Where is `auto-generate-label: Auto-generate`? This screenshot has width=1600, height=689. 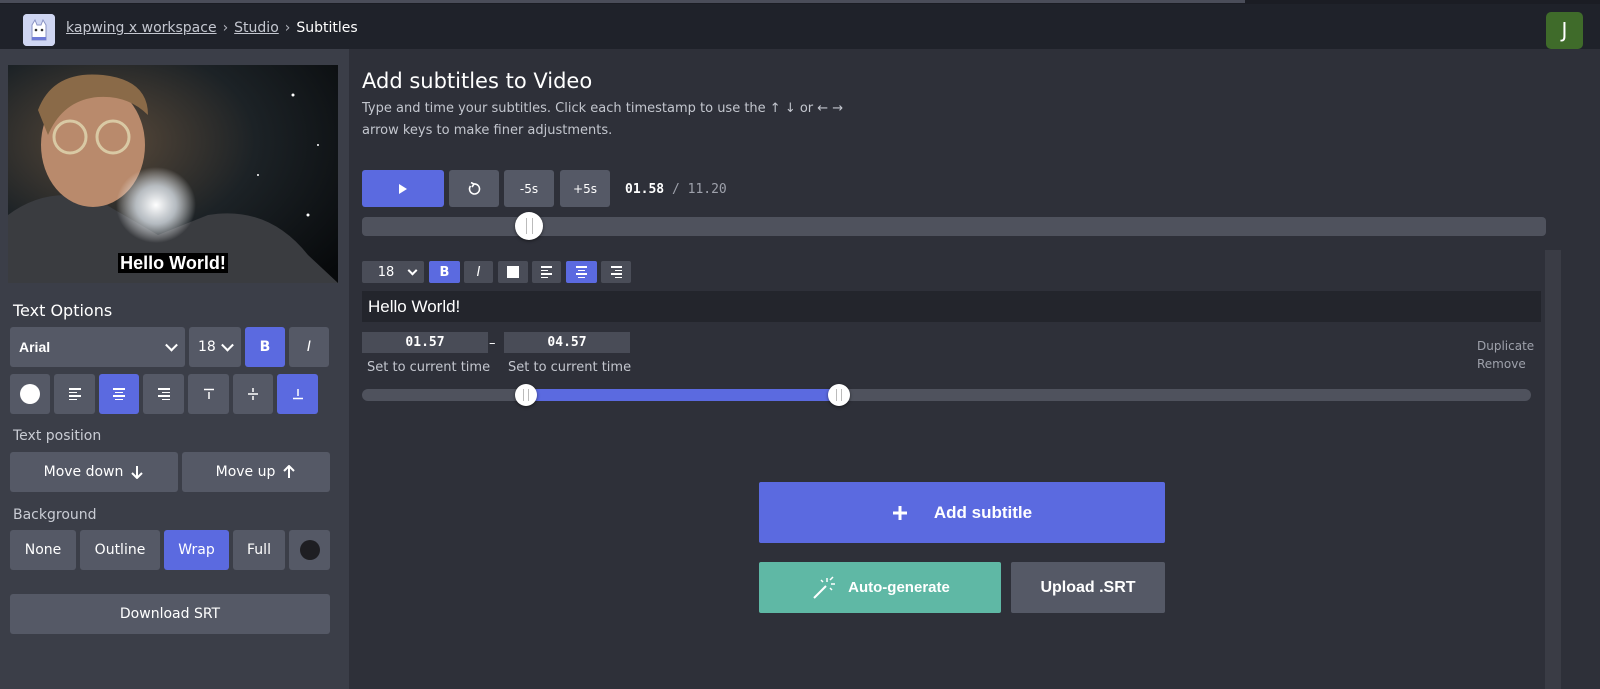 auto-generate-label: Auto-generate is located at coordinates (899, 587).